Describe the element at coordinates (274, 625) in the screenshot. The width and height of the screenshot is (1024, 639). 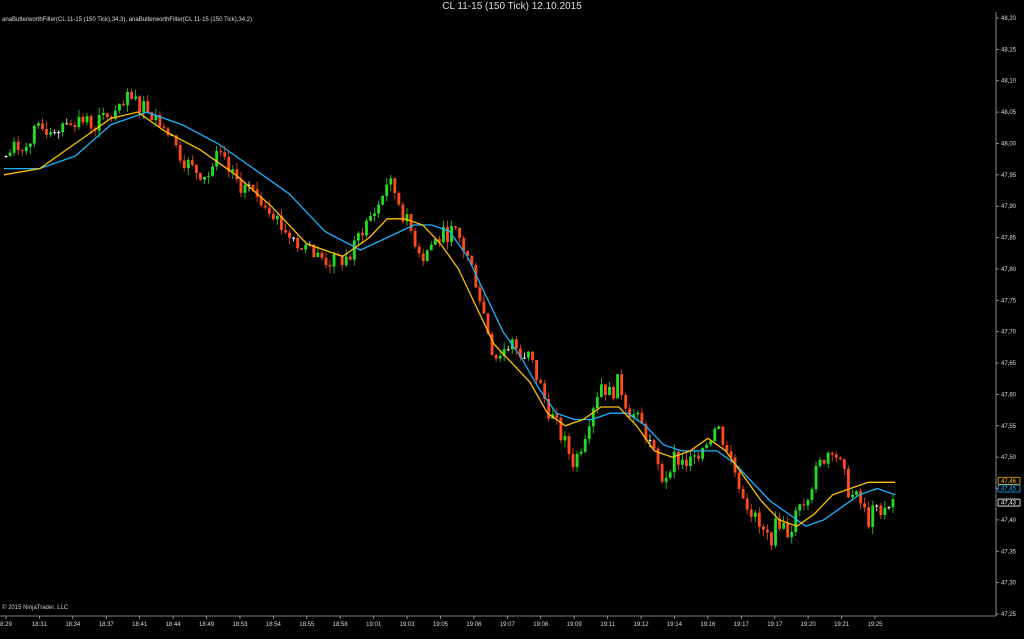
I see `x-tick-label: 18:54` at that location.